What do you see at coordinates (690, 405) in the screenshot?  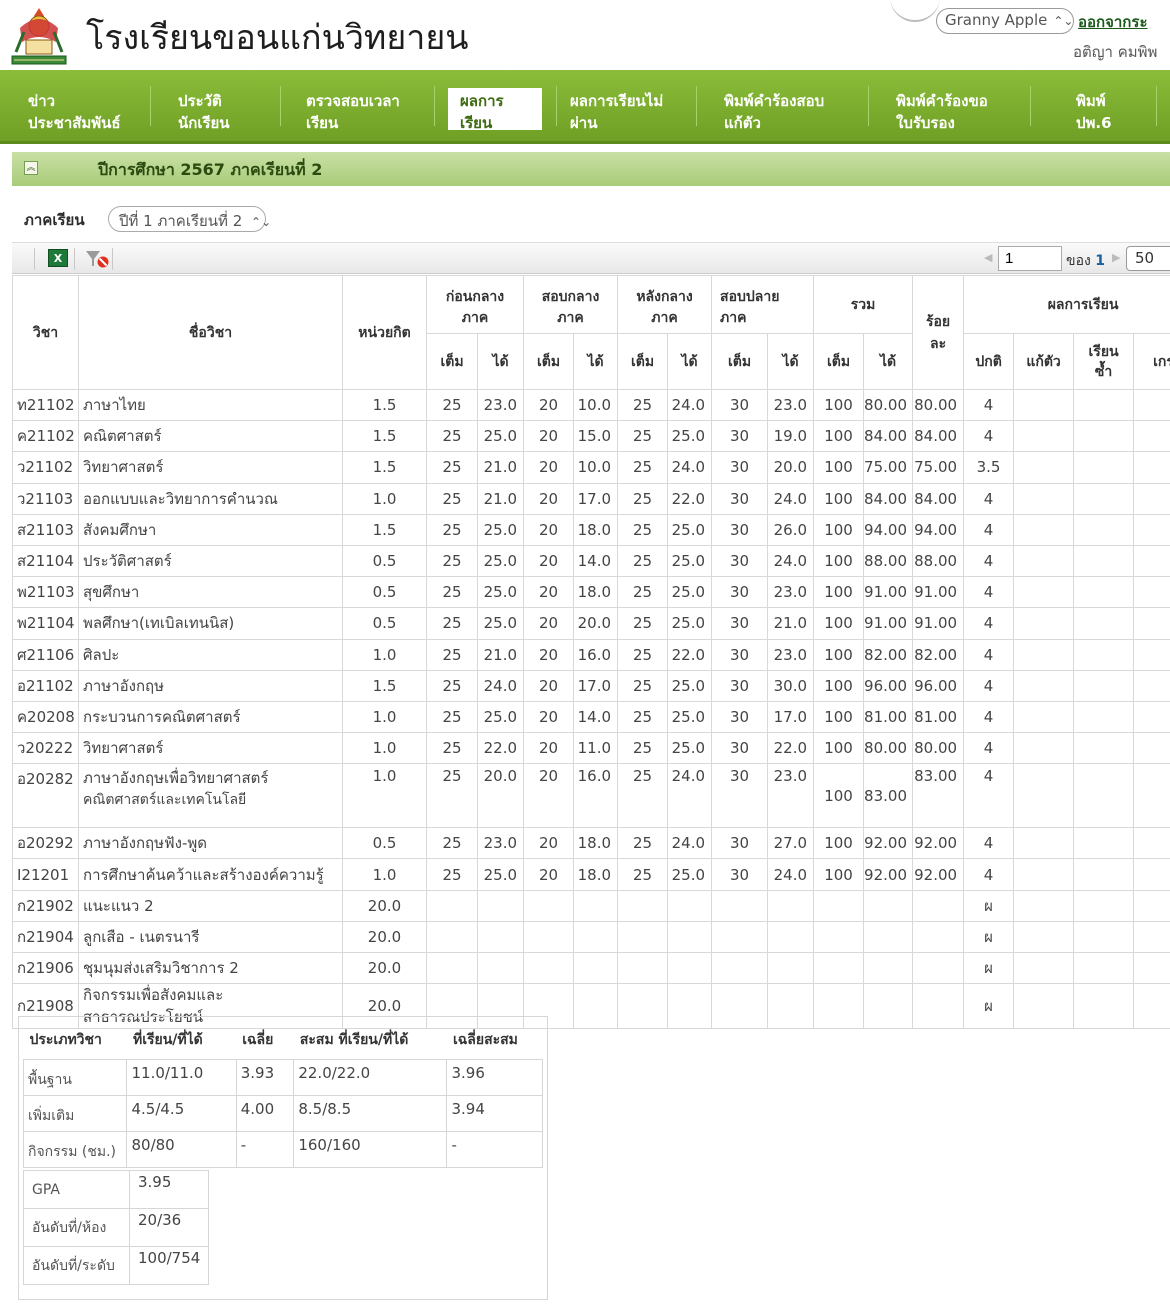 I see `cell-post-mid-got: 24.0` at bounding box center [690, 405].